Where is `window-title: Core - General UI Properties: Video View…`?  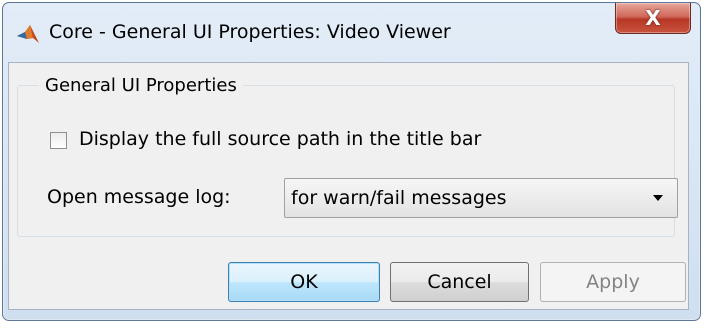 window-title: Core - General UI Properties: Video View… is located at coordinates (250, 32).